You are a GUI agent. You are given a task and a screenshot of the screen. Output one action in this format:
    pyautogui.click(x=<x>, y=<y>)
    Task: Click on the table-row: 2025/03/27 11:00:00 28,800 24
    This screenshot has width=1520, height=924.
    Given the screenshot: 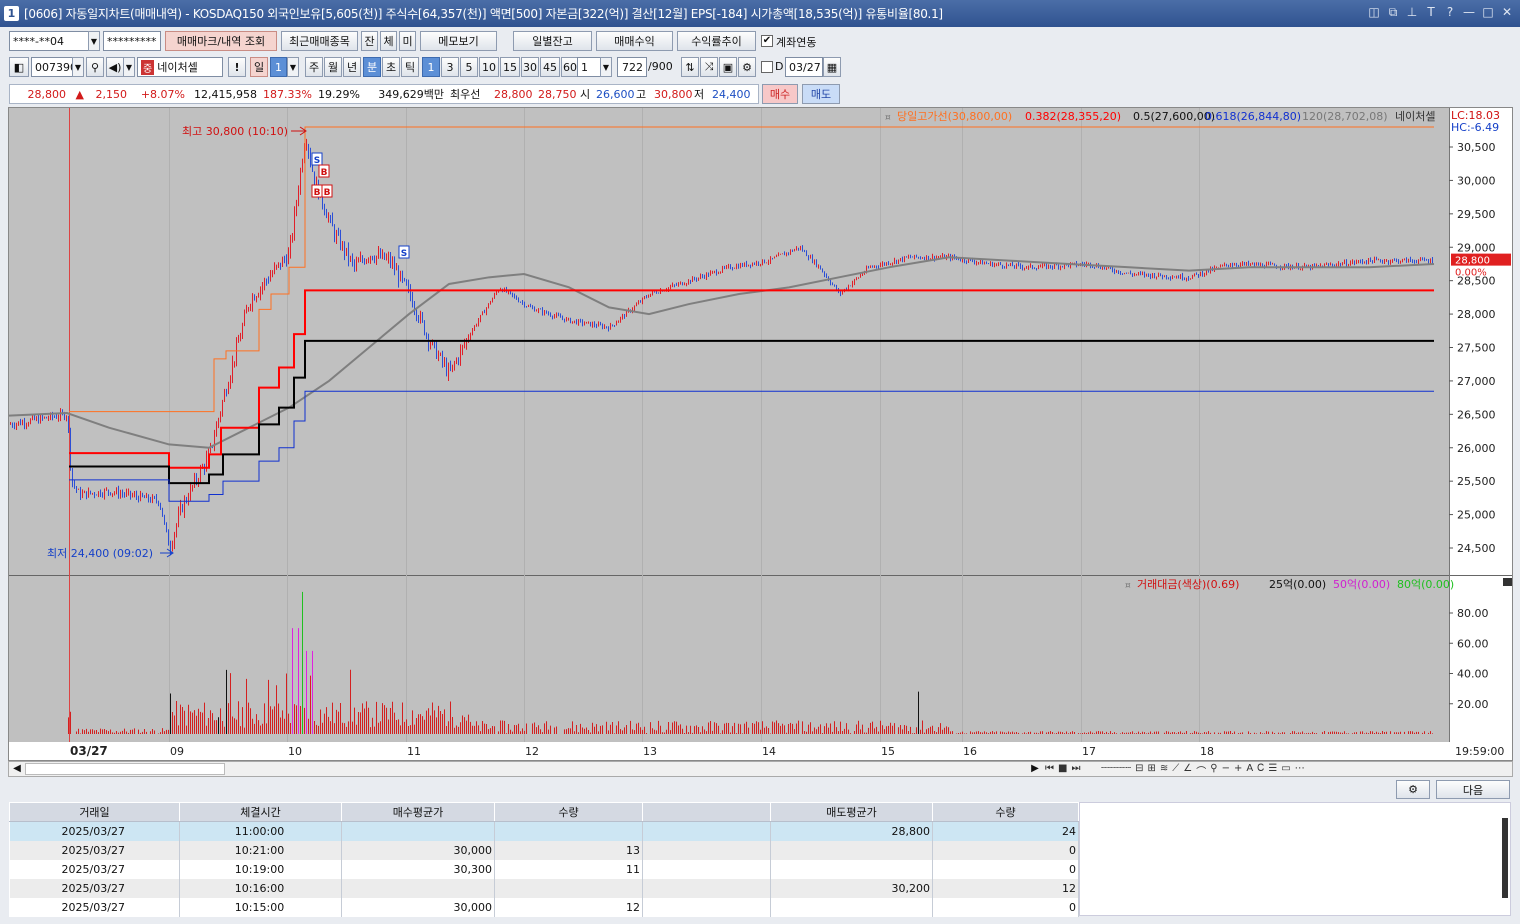 What is the action you would take?
    pyautogui.click(x=544, y=831)
    